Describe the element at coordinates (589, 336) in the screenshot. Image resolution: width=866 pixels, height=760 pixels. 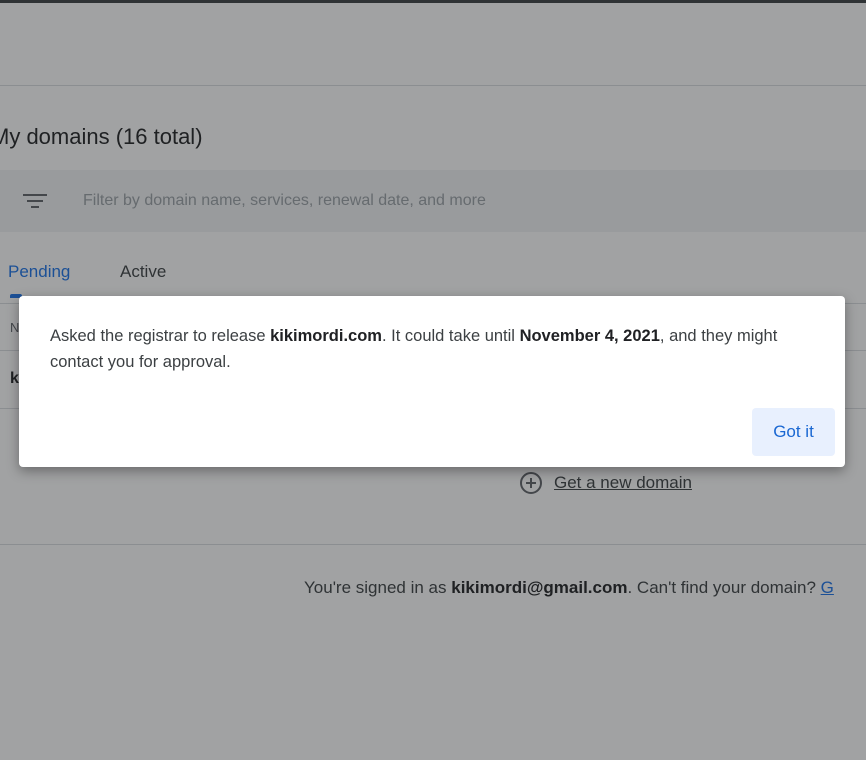
I see `dialog-date: November 4, 2021` at that location.